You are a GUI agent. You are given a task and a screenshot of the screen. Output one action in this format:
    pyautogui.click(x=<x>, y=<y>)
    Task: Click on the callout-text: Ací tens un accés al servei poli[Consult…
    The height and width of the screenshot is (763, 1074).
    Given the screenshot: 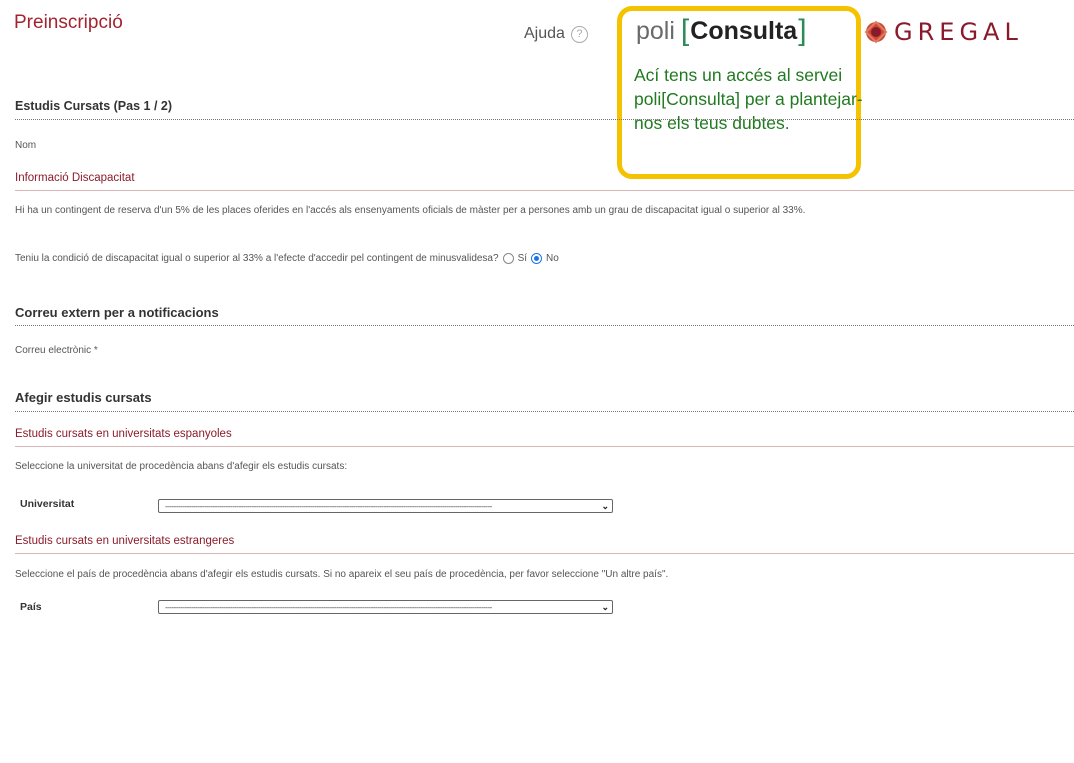 What is the action you would take?
    pyautogui.click(x=748, y=99)
    